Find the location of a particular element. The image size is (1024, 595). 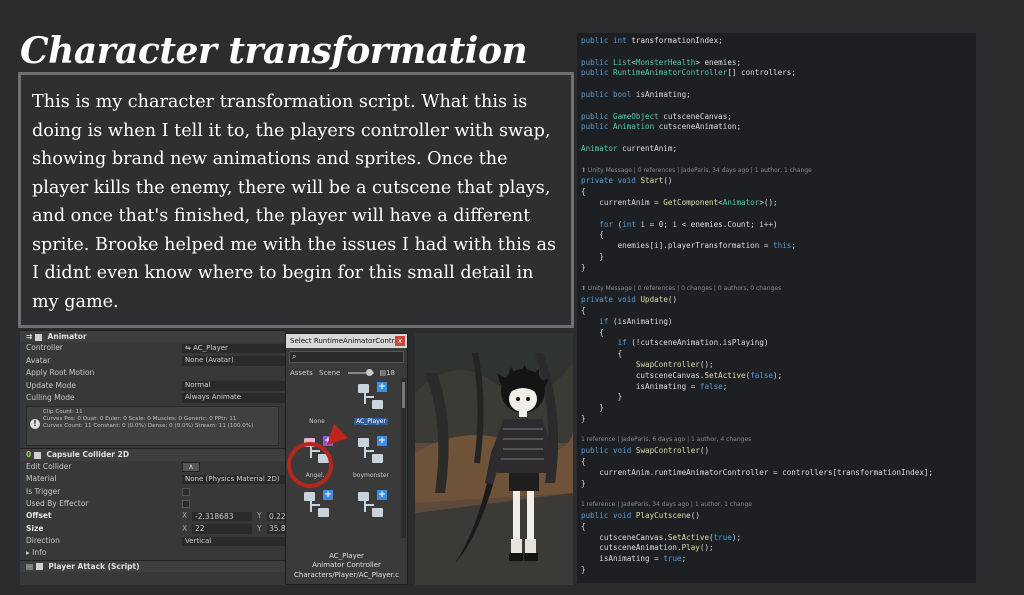

offset-field: Offset X -2.318683 Y 0.22( is located at coordinates (152, 516).